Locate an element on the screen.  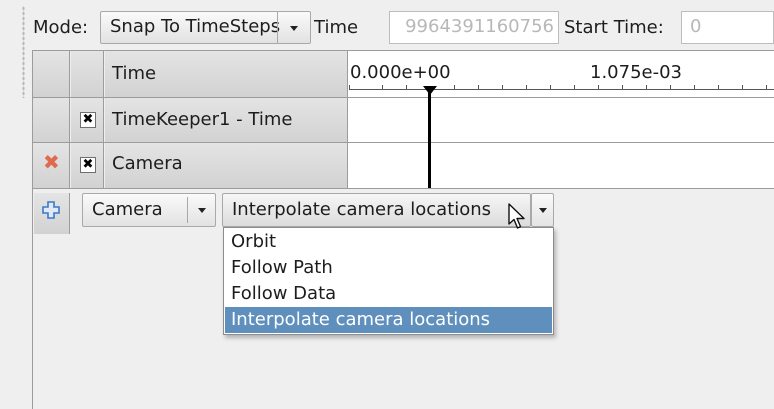
column-divider is located at coordinates (347, 120).